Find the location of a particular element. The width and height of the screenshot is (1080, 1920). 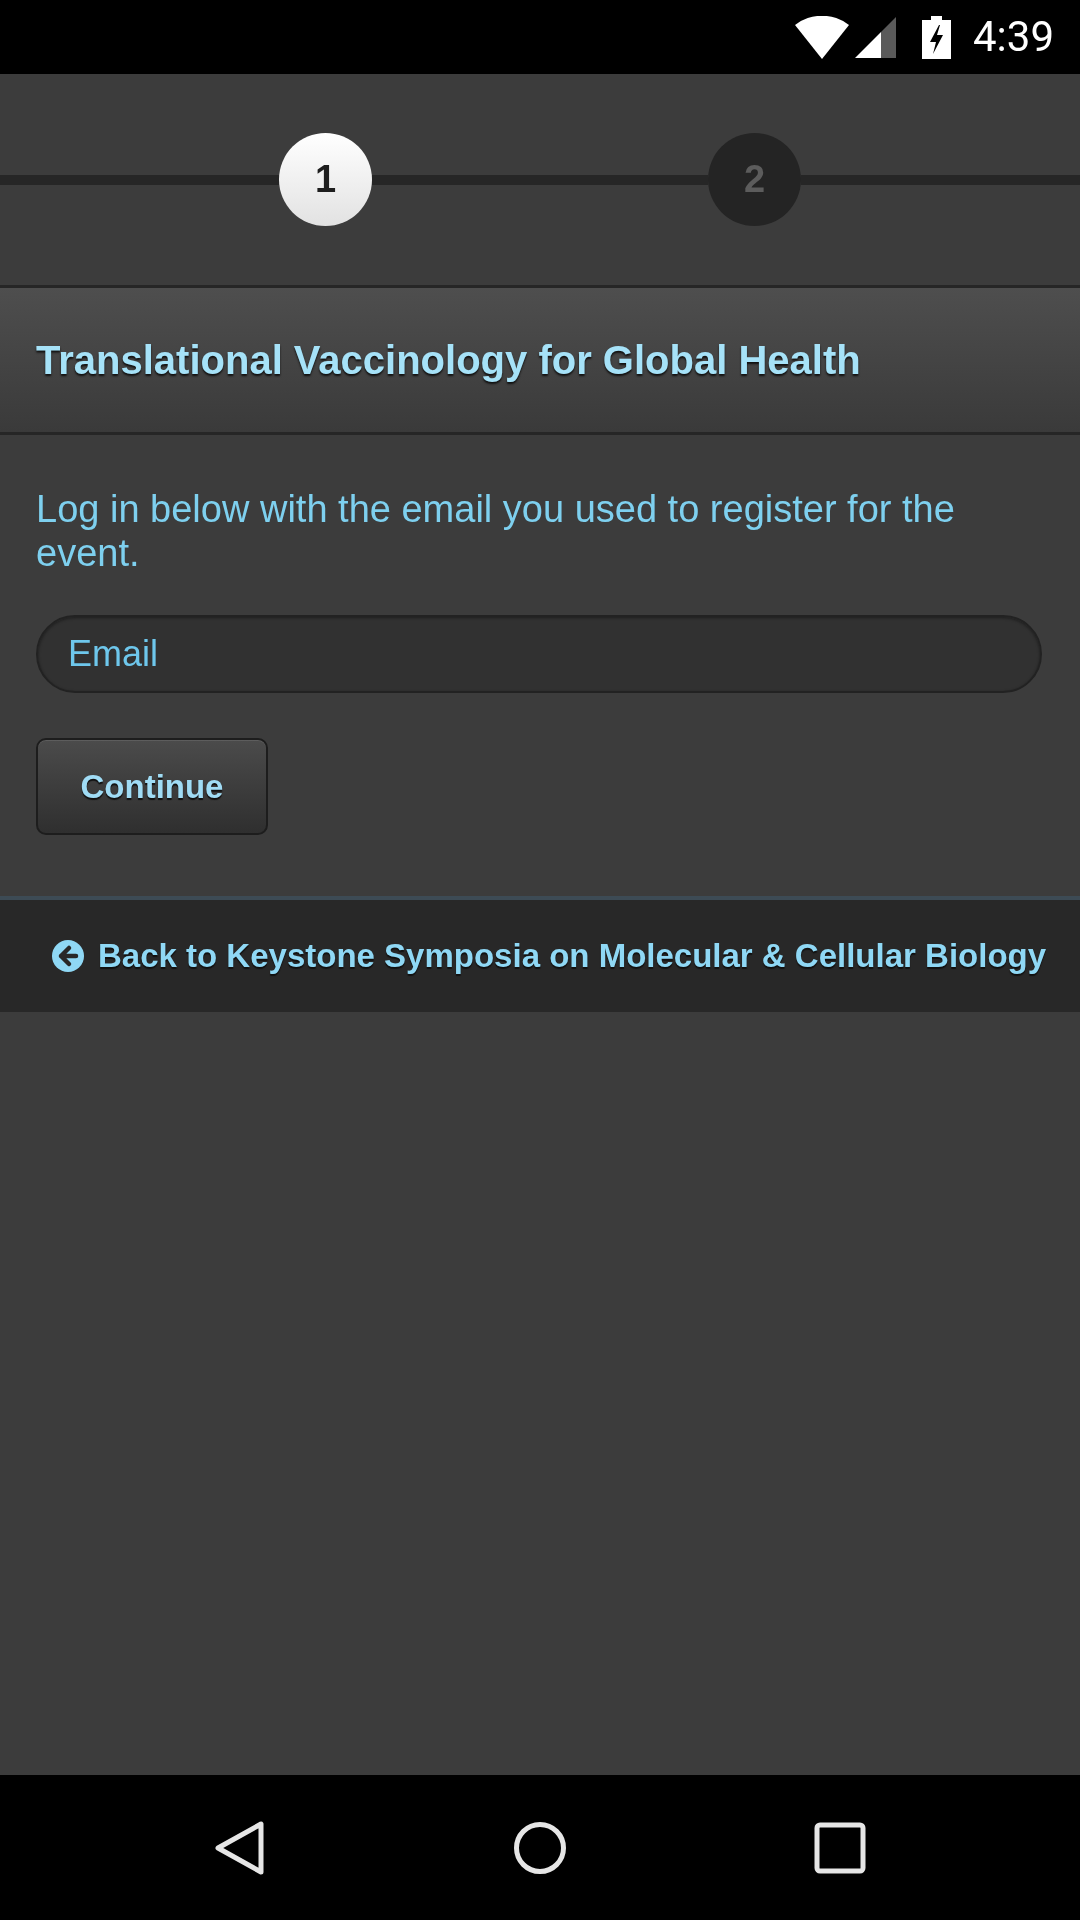

email-field: Email is located at coordinates (539, 654).